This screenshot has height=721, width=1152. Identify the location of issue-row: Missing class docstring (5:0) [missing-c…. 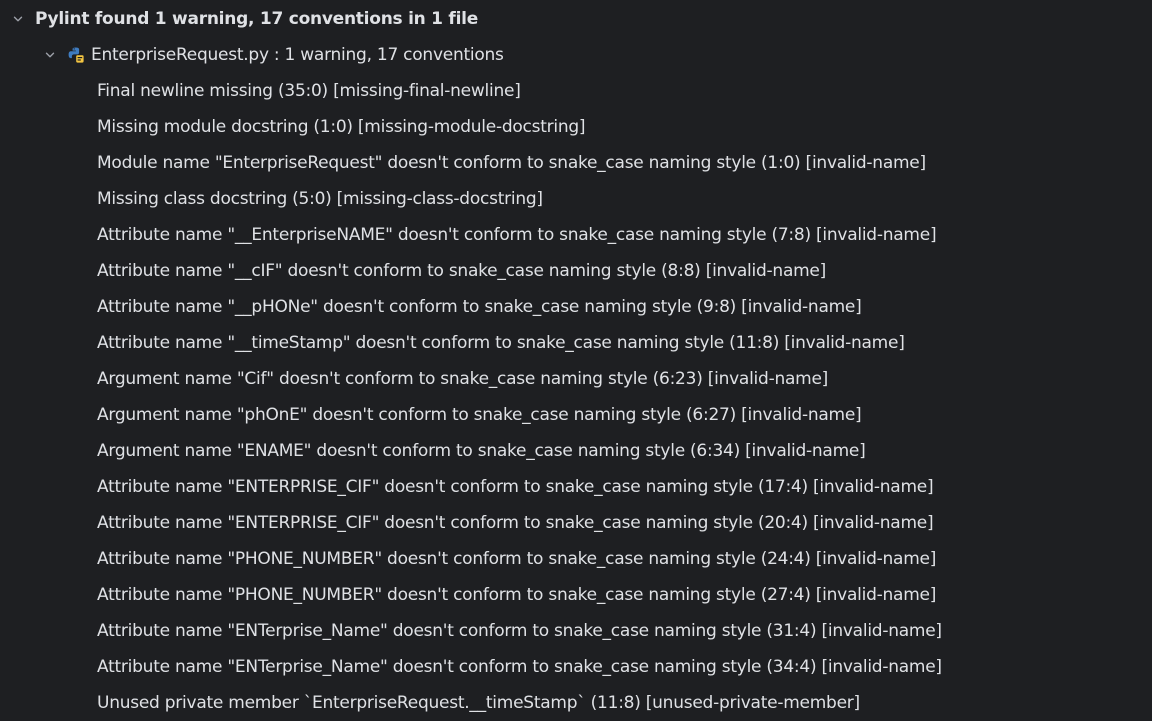
(576, 199).